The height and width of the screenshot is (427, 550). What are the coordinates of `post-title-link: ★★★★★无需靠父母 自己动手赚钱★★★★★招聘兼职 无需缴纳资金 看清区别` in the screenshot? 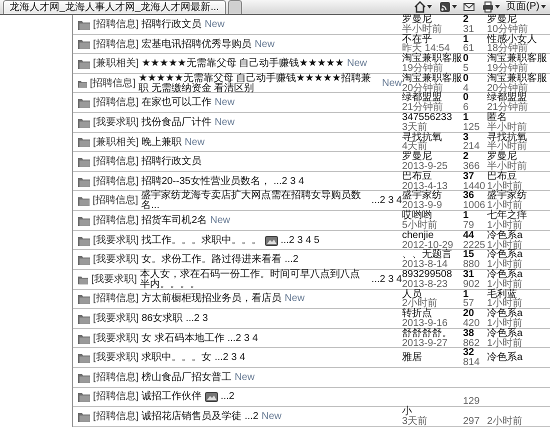 It's located at (258, 84).